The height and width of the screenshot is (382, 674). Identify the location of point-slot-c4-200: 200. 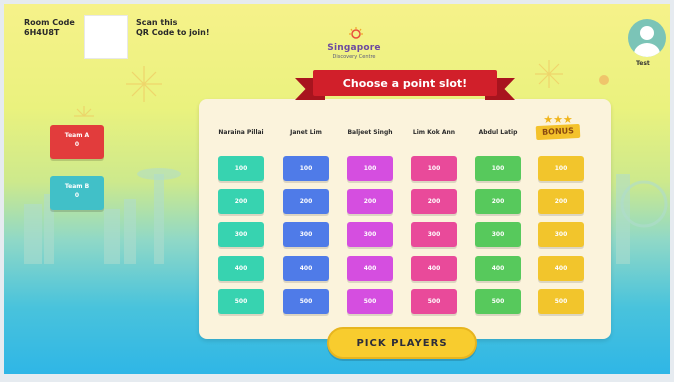
(434, 201).